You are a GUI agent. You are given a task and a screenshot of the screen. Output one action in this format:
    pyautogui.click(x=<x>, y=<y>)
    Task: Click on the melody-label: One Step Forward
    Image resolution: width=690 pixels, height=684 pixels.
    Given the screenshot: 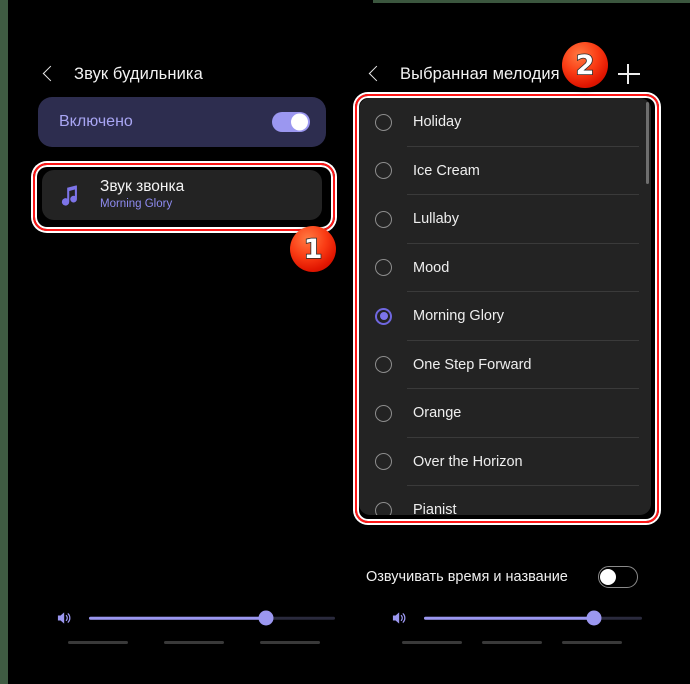 What is the action you would take?
    pyautogui.click(x=472, y=364)
    